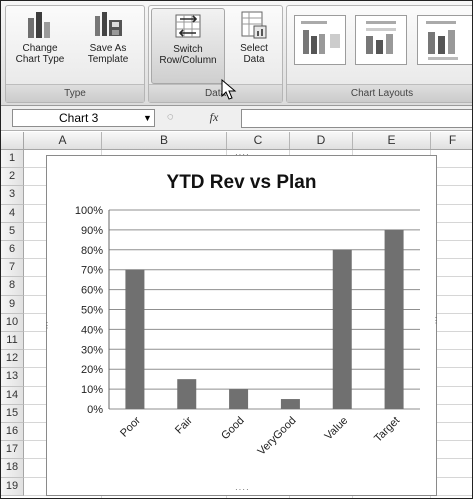 Image resolution: width=473 pixels, height=499 pixels. What do you see at coordinates (89, 211) in the screenshot?
I see `y-tick-label: 100%` at bounding box center [89, 211].